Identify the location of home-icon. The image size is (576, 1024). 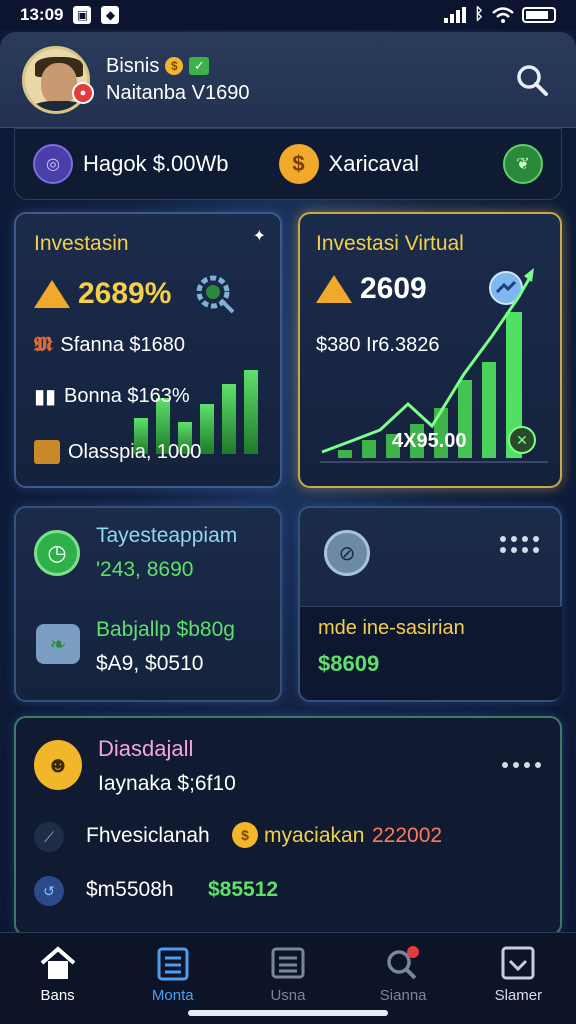
(57, 962).